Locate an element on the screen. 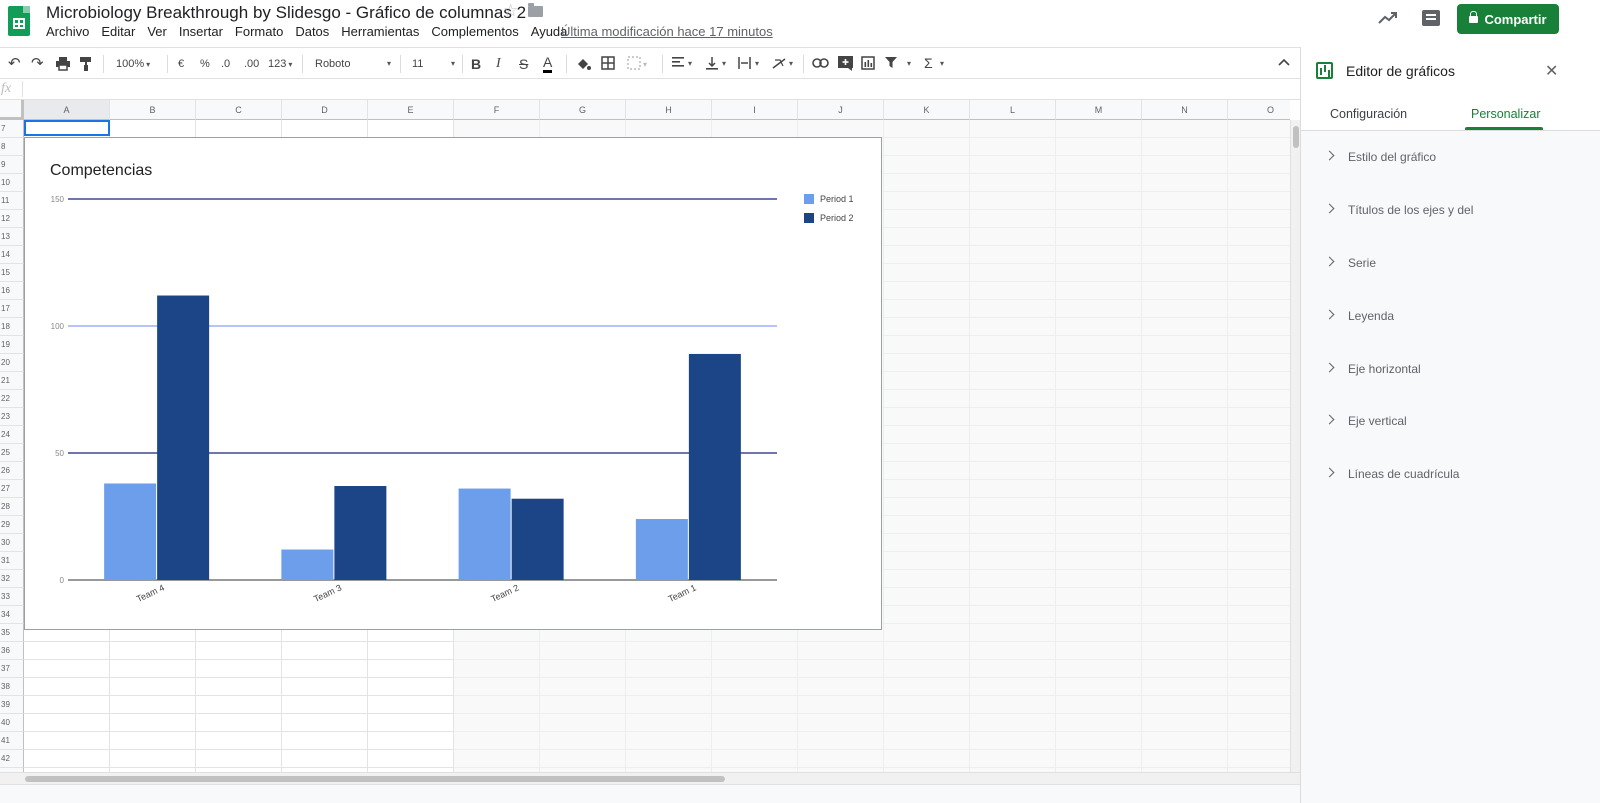 The width and height of the screenshot is (1600, 803). font-family-select: Roboto ▾ is located at coordinates (354, 64).